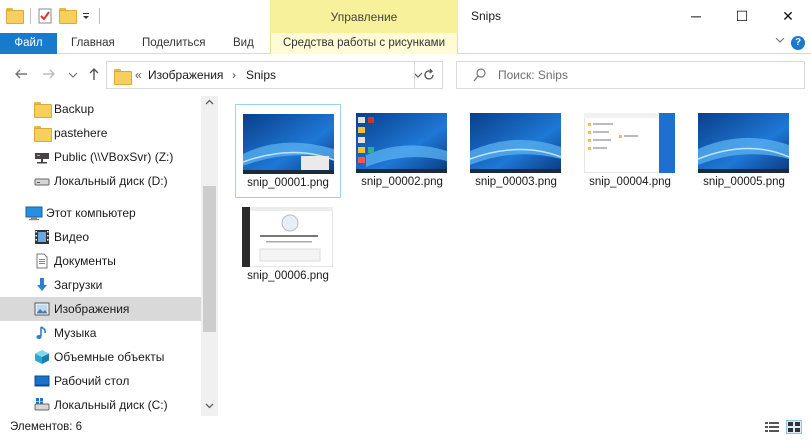 The image size is (811, 440). I want to click on tab-home: Главная, so click(93, 43).